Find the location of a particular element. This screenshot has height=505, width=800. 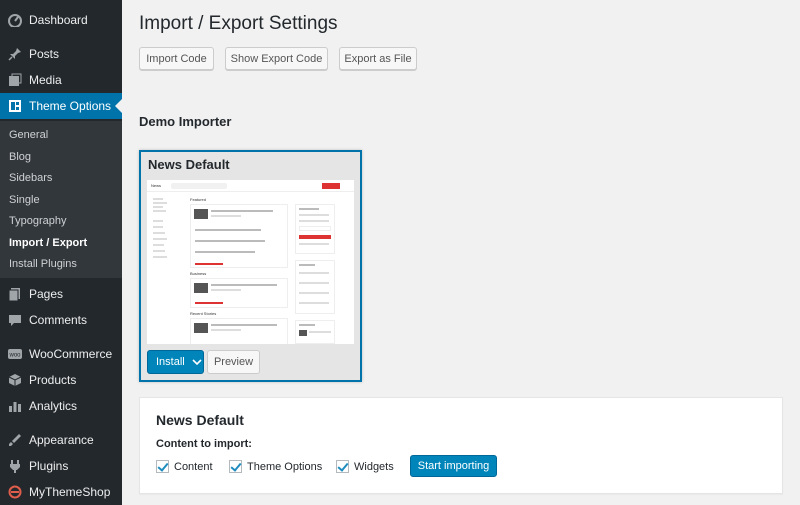

submenu-item-sidebars: Sidebars is located at coordinates (30, 178).